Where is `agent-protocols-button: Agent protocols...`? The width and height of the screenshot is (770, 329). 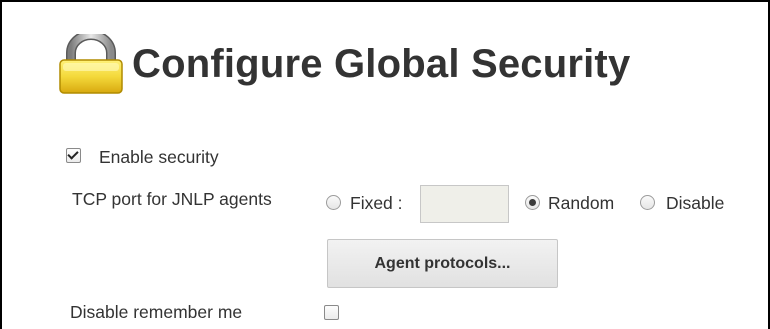
agent-protocols-button: Agent protocols... is located at coordinates (442, 263).